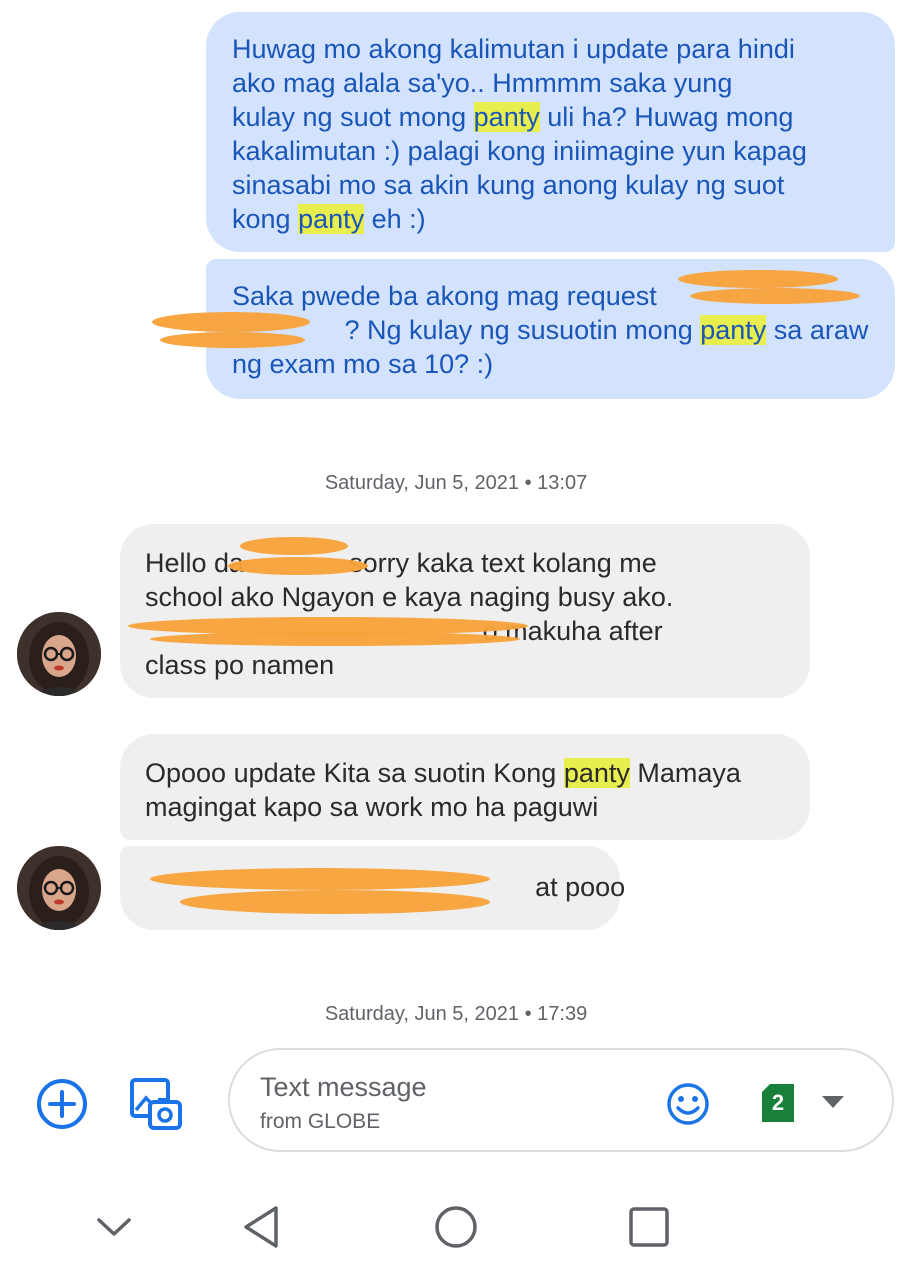  What do you see at coordinates (156, 1104) in the screenshot?
I see `gallery-camera-icon` at bounding box center [156, 1104].